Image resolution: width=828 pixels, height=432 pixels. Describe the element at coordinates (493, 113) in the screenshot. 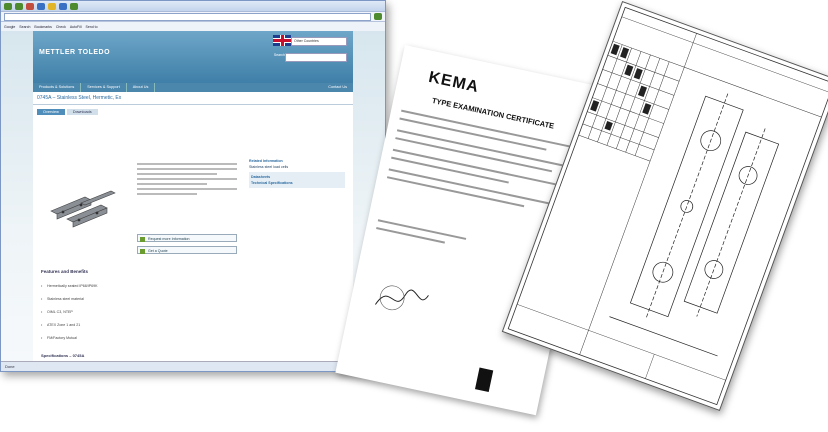

I see `certificate-title: TYPE EXAMINATION CERTIFICATE` at that location.